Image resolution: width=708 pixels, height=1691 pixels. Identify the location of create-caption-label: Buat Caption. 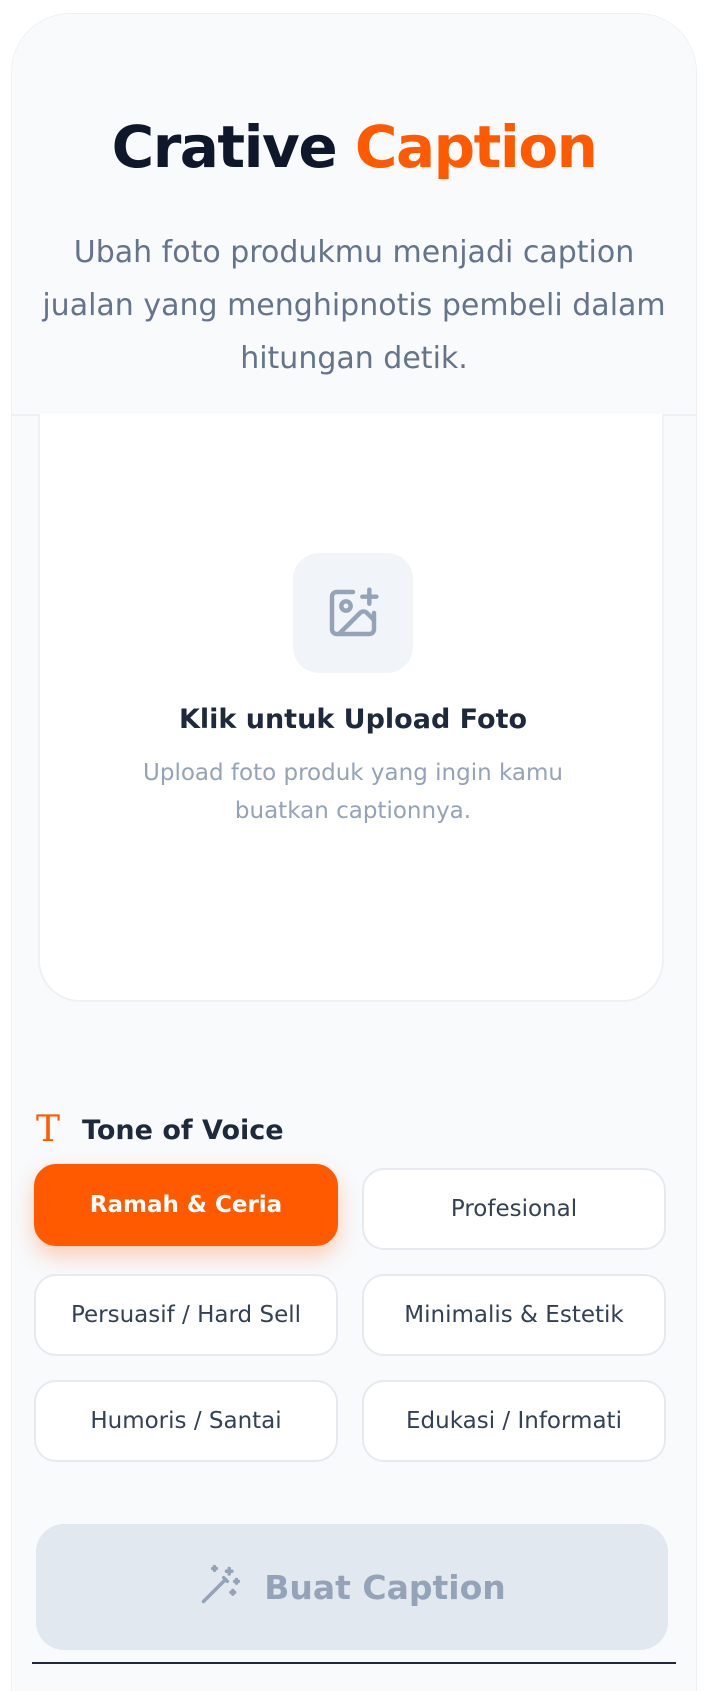
(385, 1587).